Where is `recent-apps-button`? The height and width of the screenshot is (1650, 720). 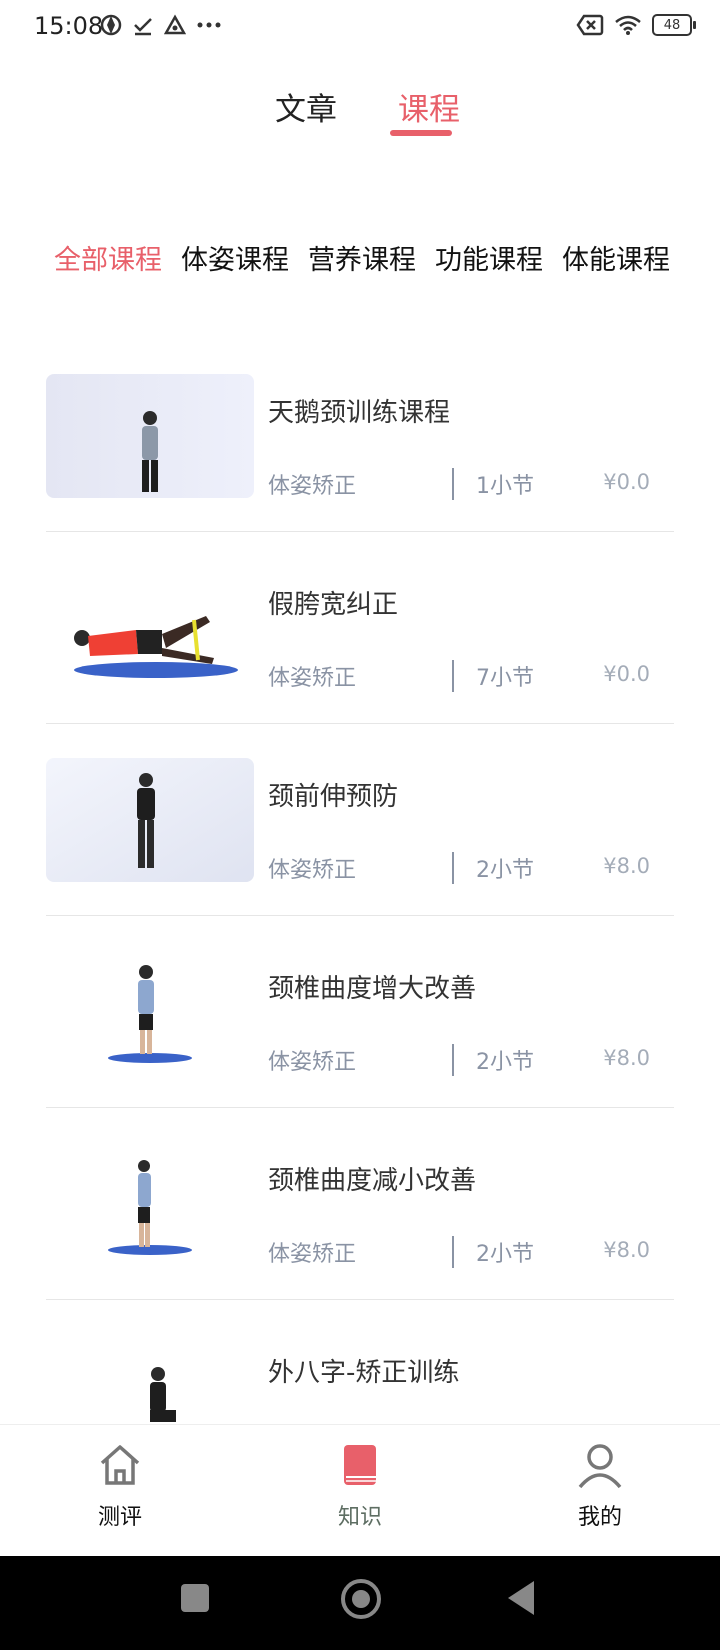 recent-apps-button is located at coordinates (195, 1598).